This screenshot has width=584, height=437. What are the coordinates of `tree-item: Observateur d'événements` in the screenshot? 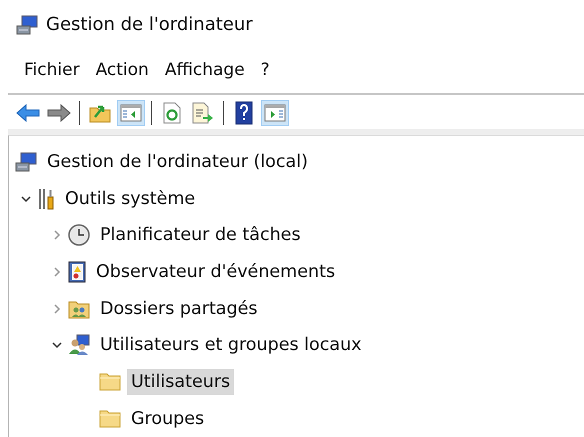 It's located at (216, 271).